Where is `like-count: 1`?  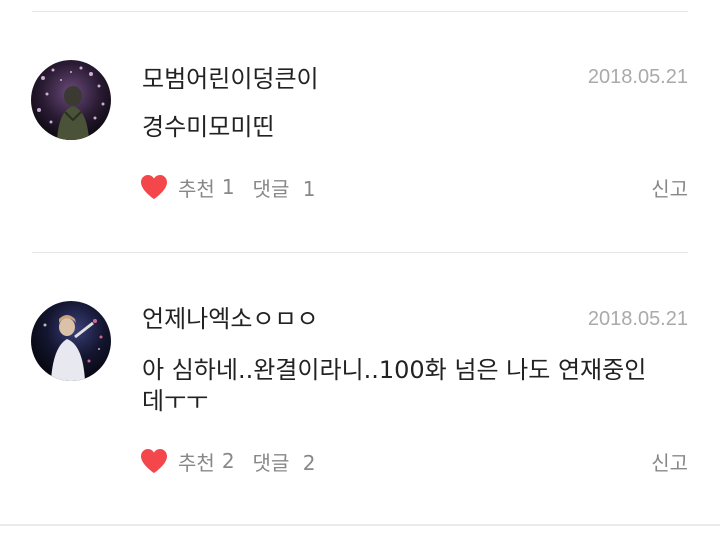
like-count: 1 is located at coordinates (228, 187).